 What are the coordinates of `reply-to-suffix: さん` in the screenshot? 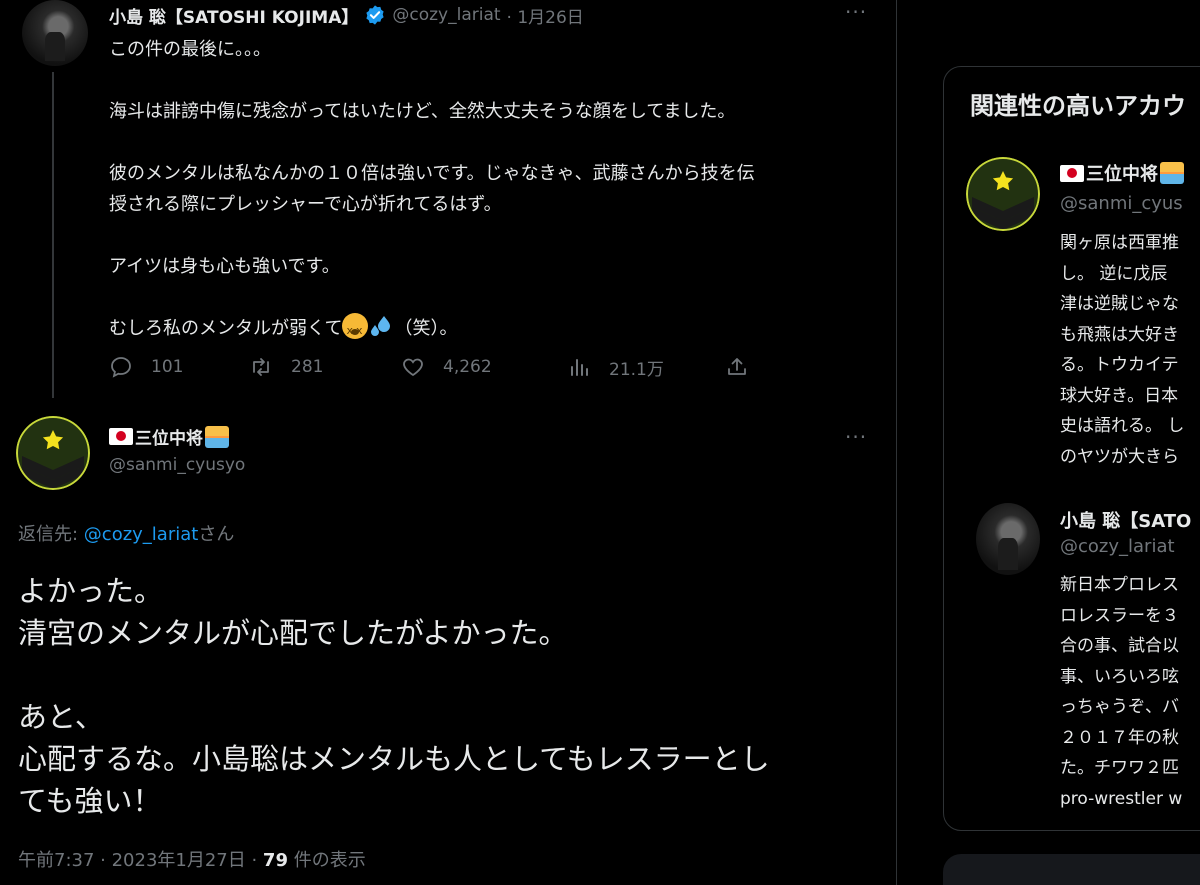 It's located at (216, 534).